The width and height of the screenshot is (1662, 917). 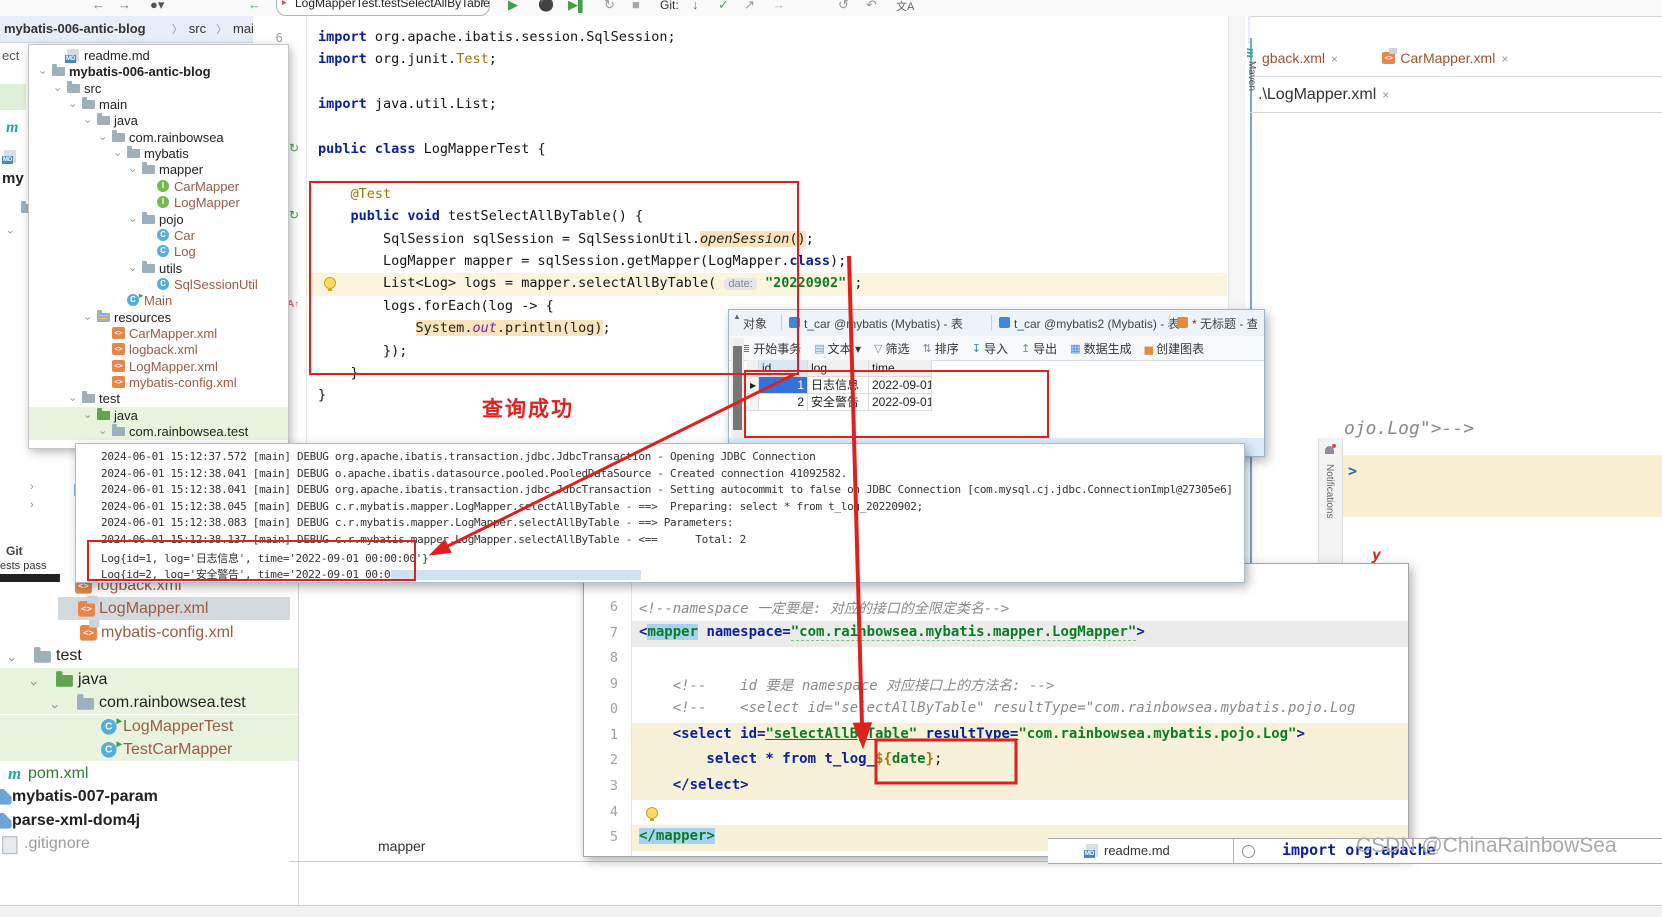 What do you see at coordinates (905, 7) in the screenshot?
I see `translate-icon: 文A` at bounding box center [905, 7].